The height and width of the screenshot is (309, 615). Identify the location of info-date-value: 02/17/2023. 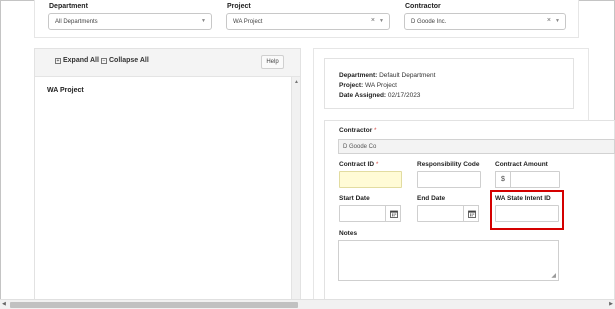
(404, 95).